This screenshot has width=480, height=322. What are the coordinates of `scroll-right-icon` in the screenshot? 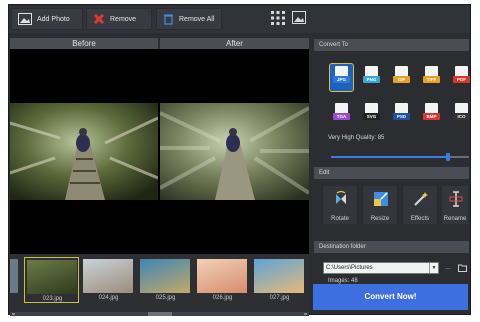 It's located at (305, 314).